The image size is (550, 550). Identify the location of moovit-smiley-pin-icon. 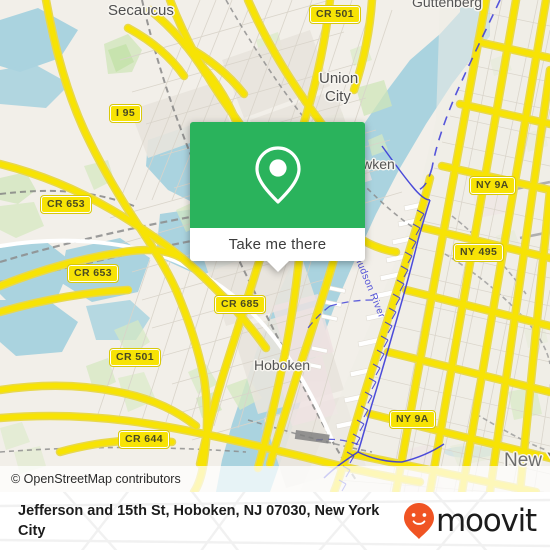
(418, 521).